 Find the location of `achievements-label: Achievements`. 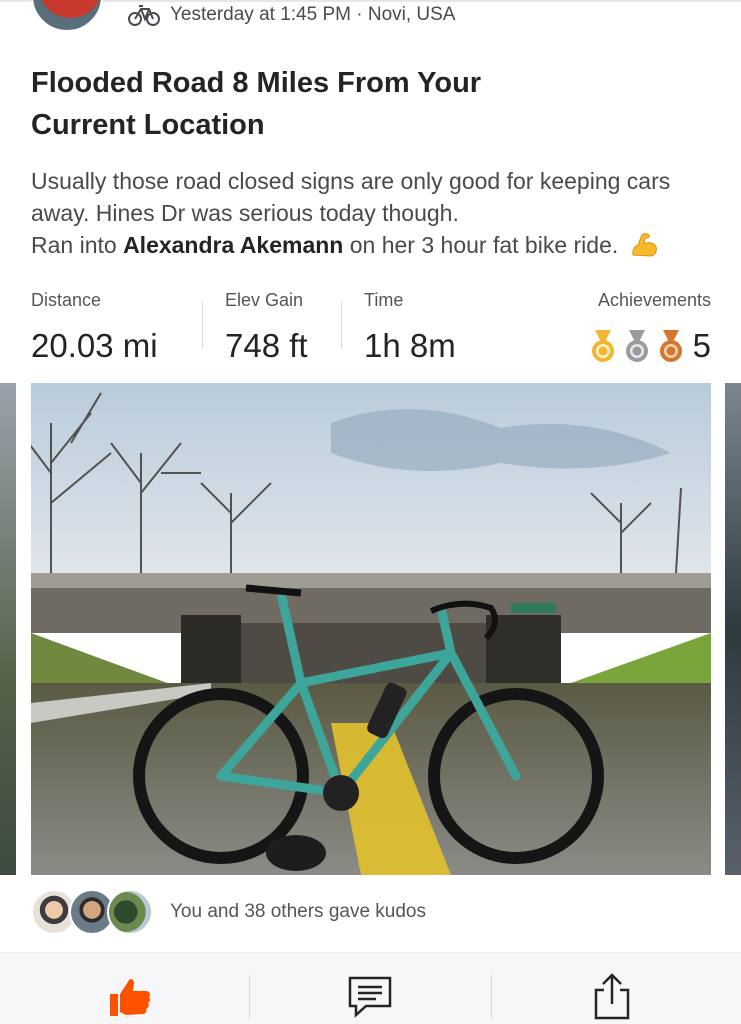

achievements-label: Achievements is located at coordinates (654, 300).